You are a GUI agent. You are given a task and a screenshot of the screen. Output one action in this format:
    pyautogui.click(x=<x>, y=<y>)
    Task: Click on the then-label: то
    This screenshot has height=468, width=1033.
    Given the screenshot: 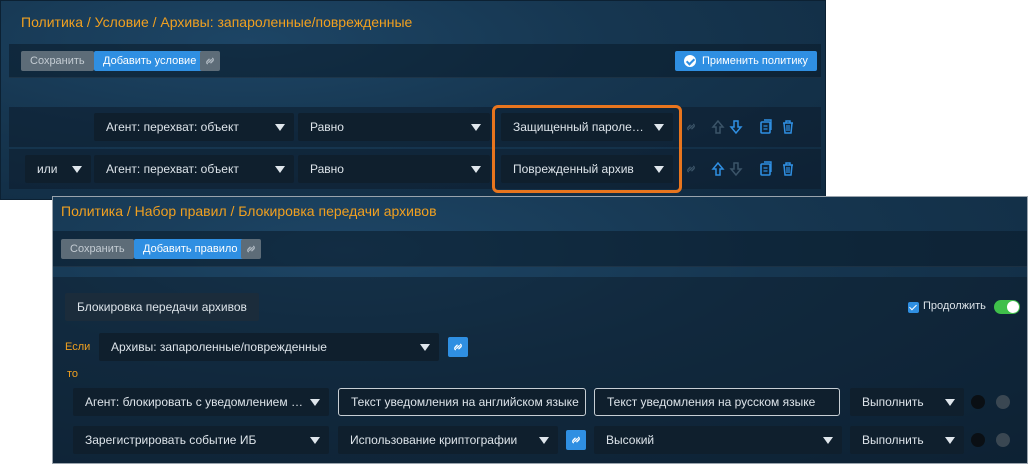 What is the action you would take?
    pyautogui.click(x=73, y=374)
    